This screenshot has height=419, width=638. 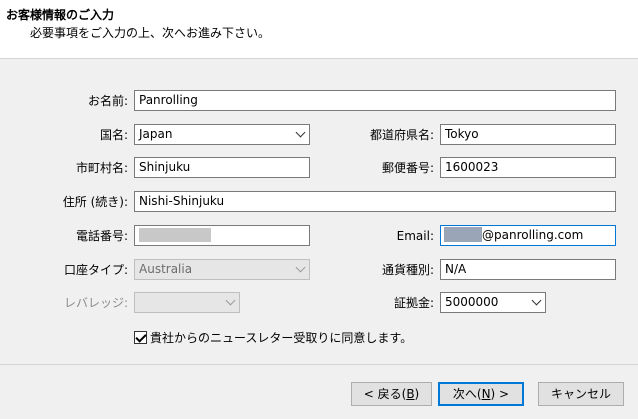 I want to click on page-title: お客様情報のご入力, so click(x=60, y=15).